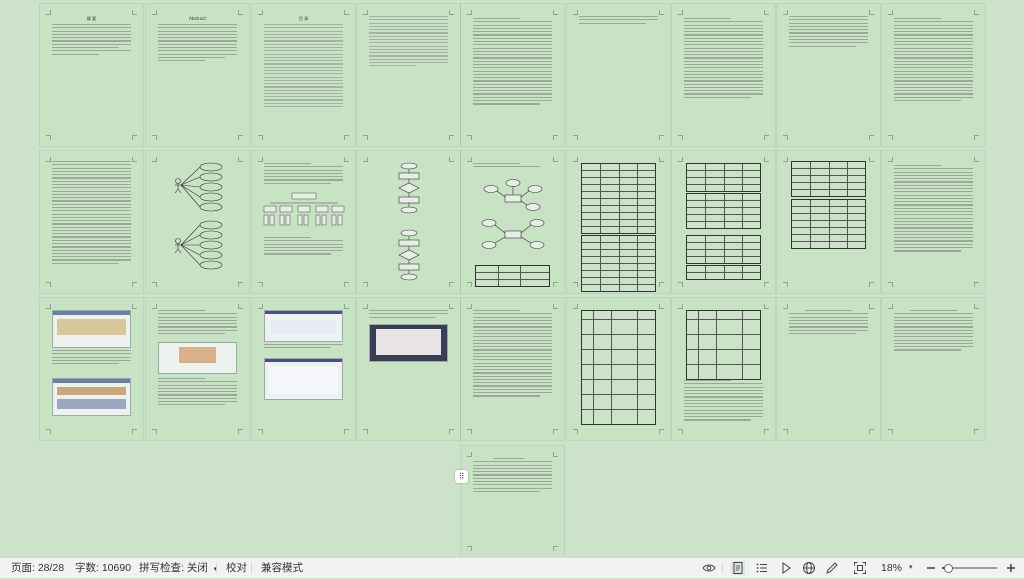 Image resolution: width=1024 pixels, height=580 pixels. I want to click on outline-view-icon, so click(762, 568).